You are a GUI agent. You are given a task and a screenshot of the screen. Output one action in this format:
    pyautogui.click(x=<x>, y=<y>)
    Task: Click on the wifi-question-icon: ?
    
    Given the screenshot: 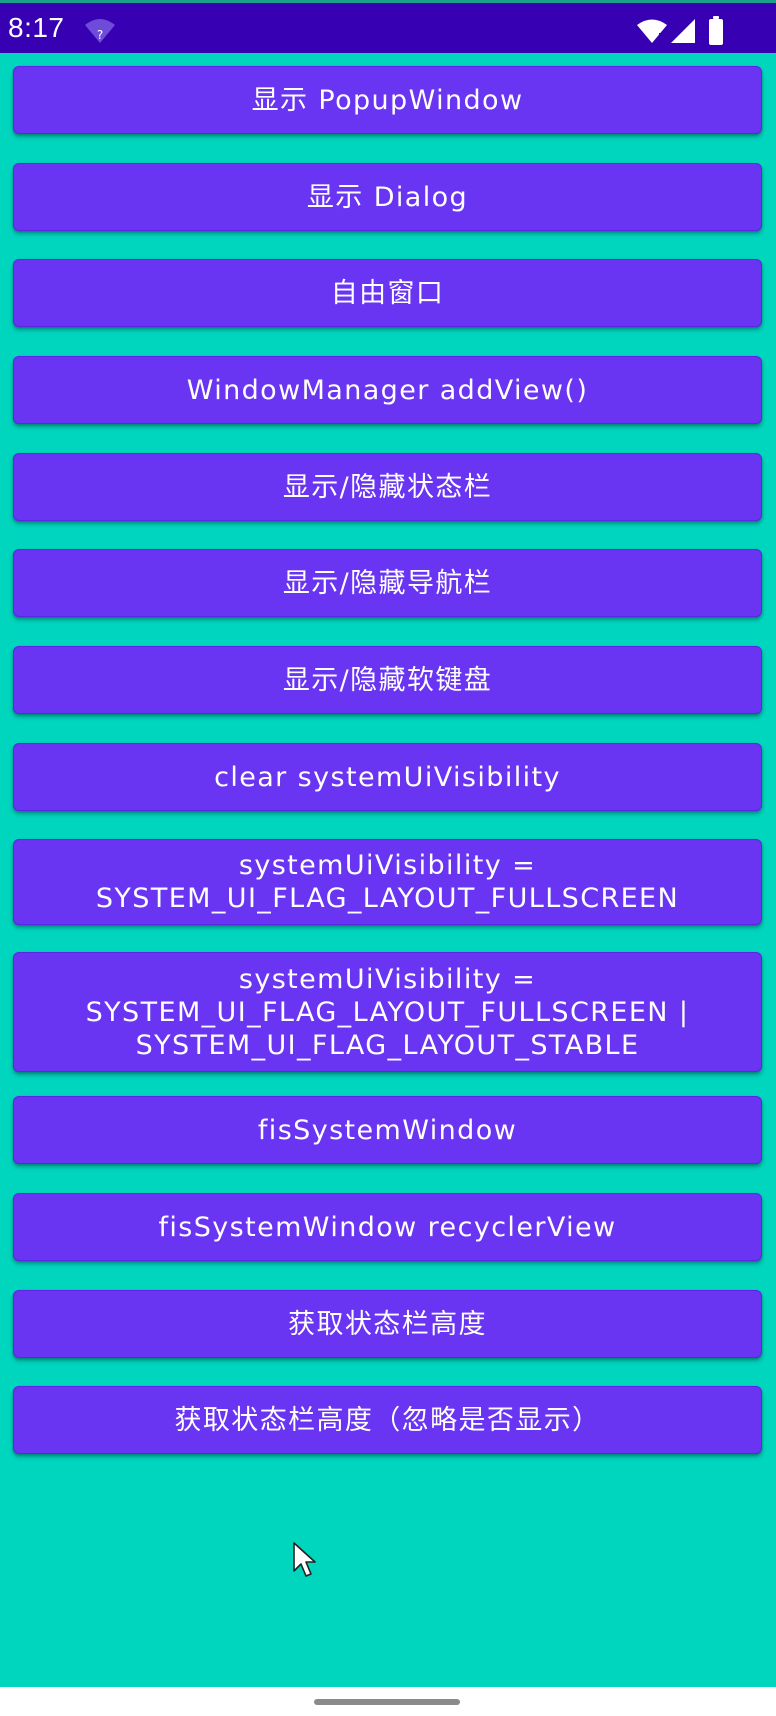 What is the action you would take?
    pyautogui.click(x=100, y=33)
    